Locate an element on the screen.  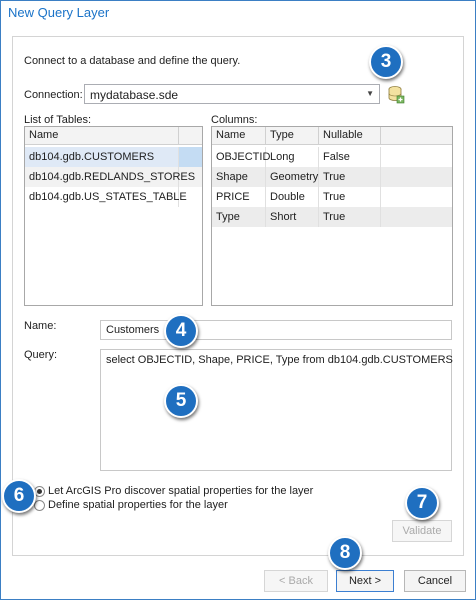
column-nullable: False is located at coordinates (350, 157).